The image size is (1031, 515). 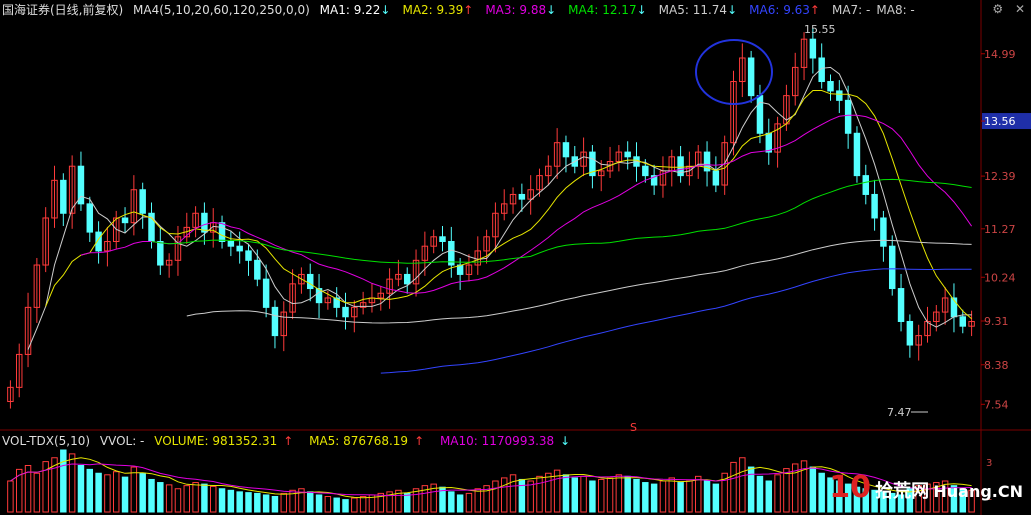 What do you see at coordinates (996, 321) in the screenshot?
I see `price-tick-label: 9.31` at bounding box center [996, 321].